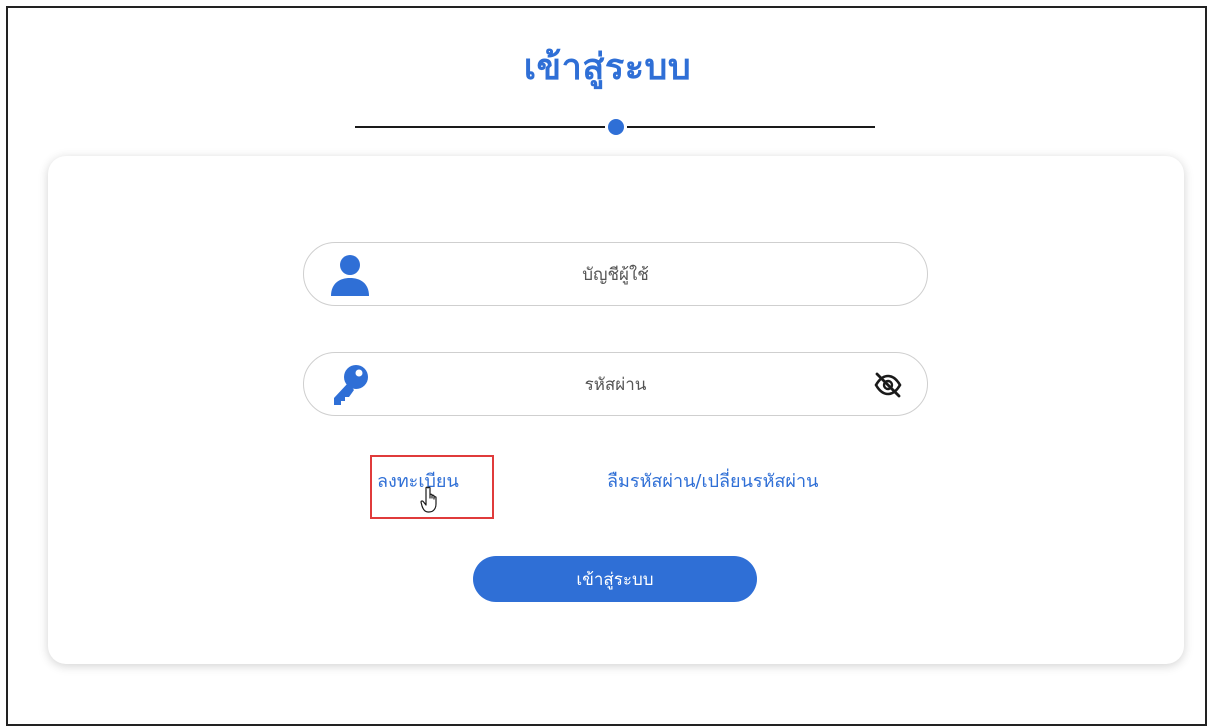 This screenshot has height=726, width=1215. Describe the element at coordinates (607, 67) in the screenshot. I see `page-title: เข้าสู่ระบบ` at that location.